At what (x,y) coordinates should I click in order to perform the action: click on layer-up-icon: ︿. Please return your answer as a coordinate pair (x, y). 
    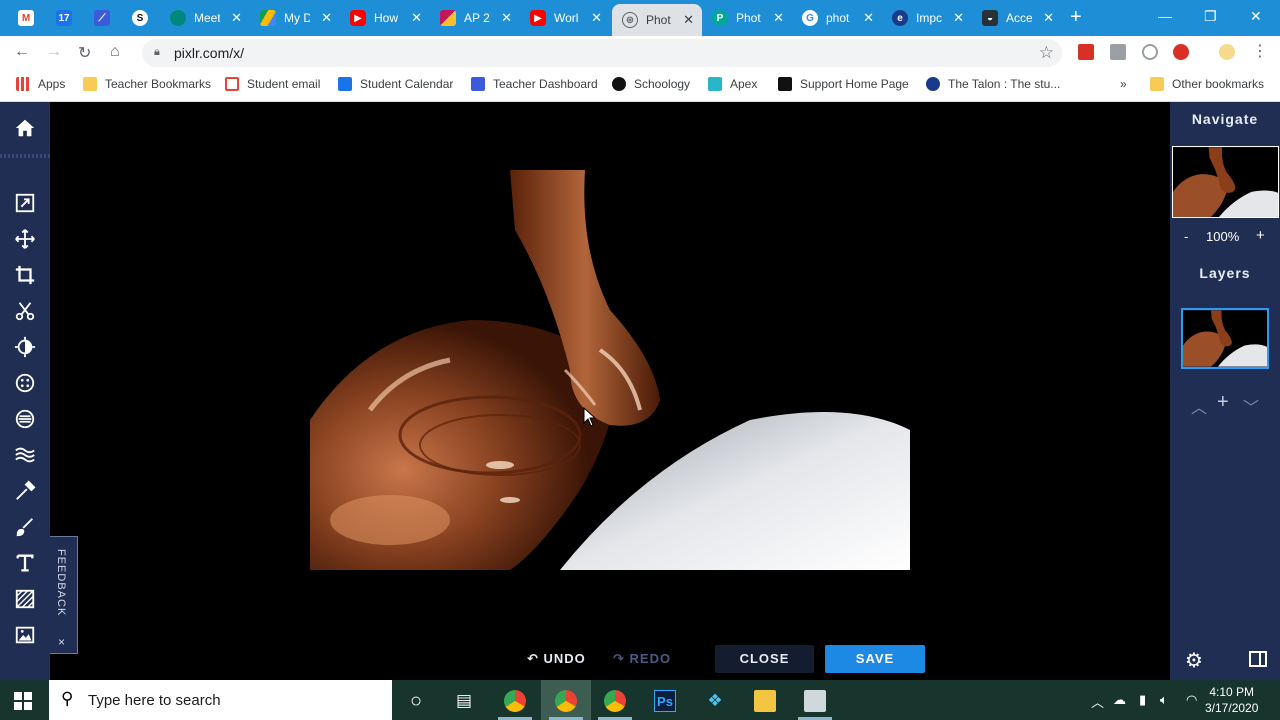
    Looking at the image, I should click on (1199, 406).